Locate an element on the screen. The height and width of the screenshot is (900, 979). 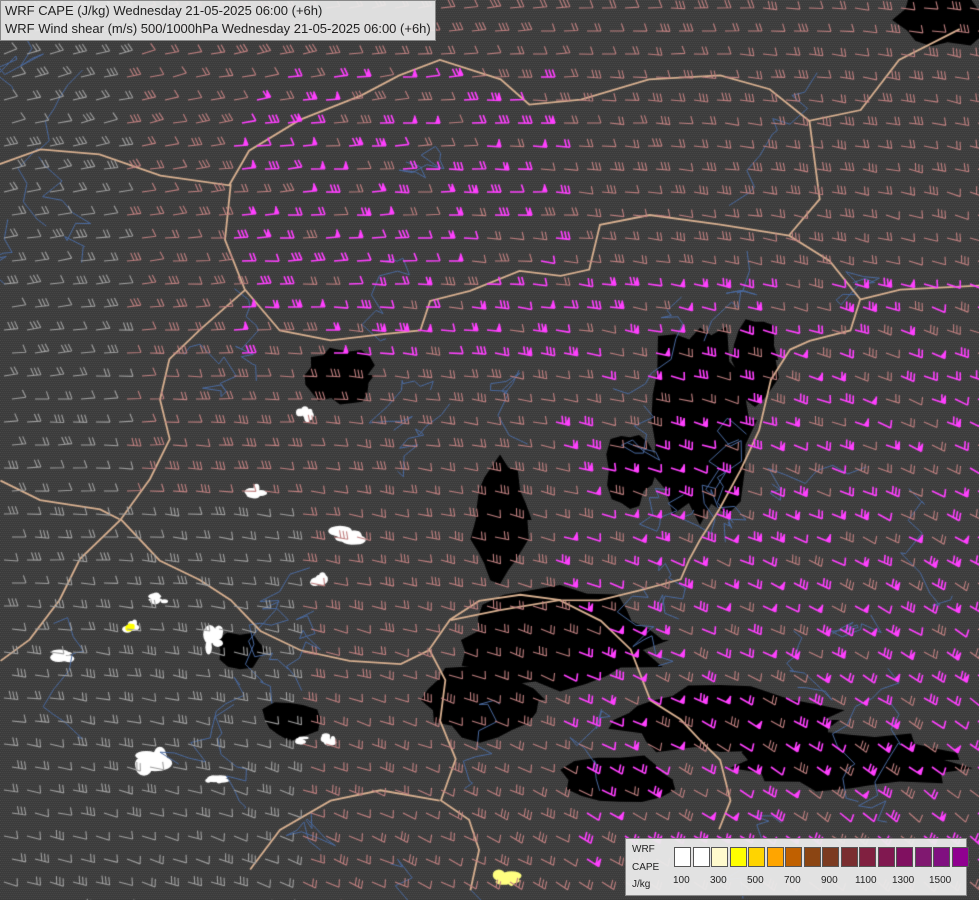
legend-tick-label: 1500 is located at coordinates (940, 880).